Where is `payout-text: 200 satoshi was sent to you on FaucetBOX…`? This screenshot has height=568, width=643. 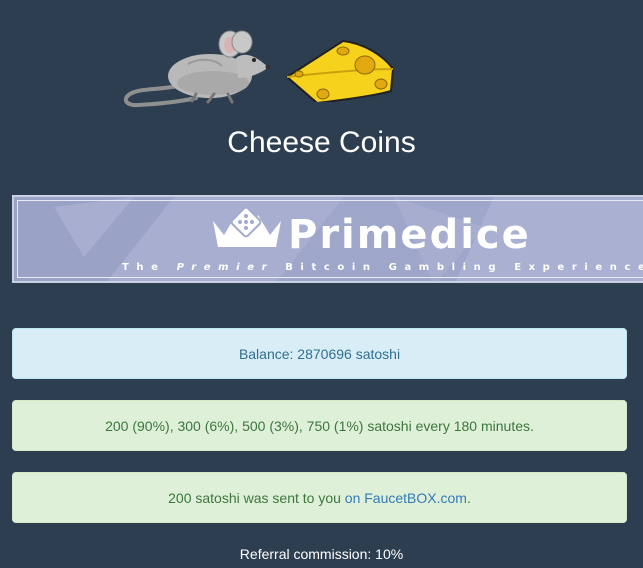 payout-text: 200 satoshi was sent to you on FaucetBOX… is located at coordinates (319, 497).